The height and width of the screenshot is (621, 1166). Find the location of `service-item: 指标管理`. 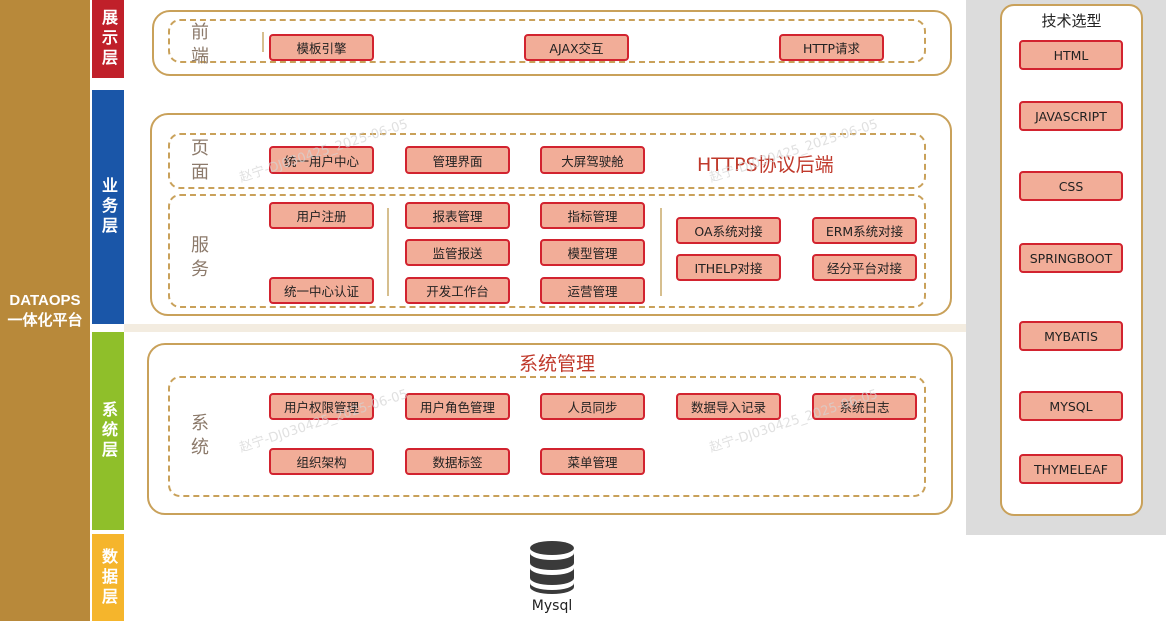

service-item: 指标管理 is located at coordinates (592, 215).